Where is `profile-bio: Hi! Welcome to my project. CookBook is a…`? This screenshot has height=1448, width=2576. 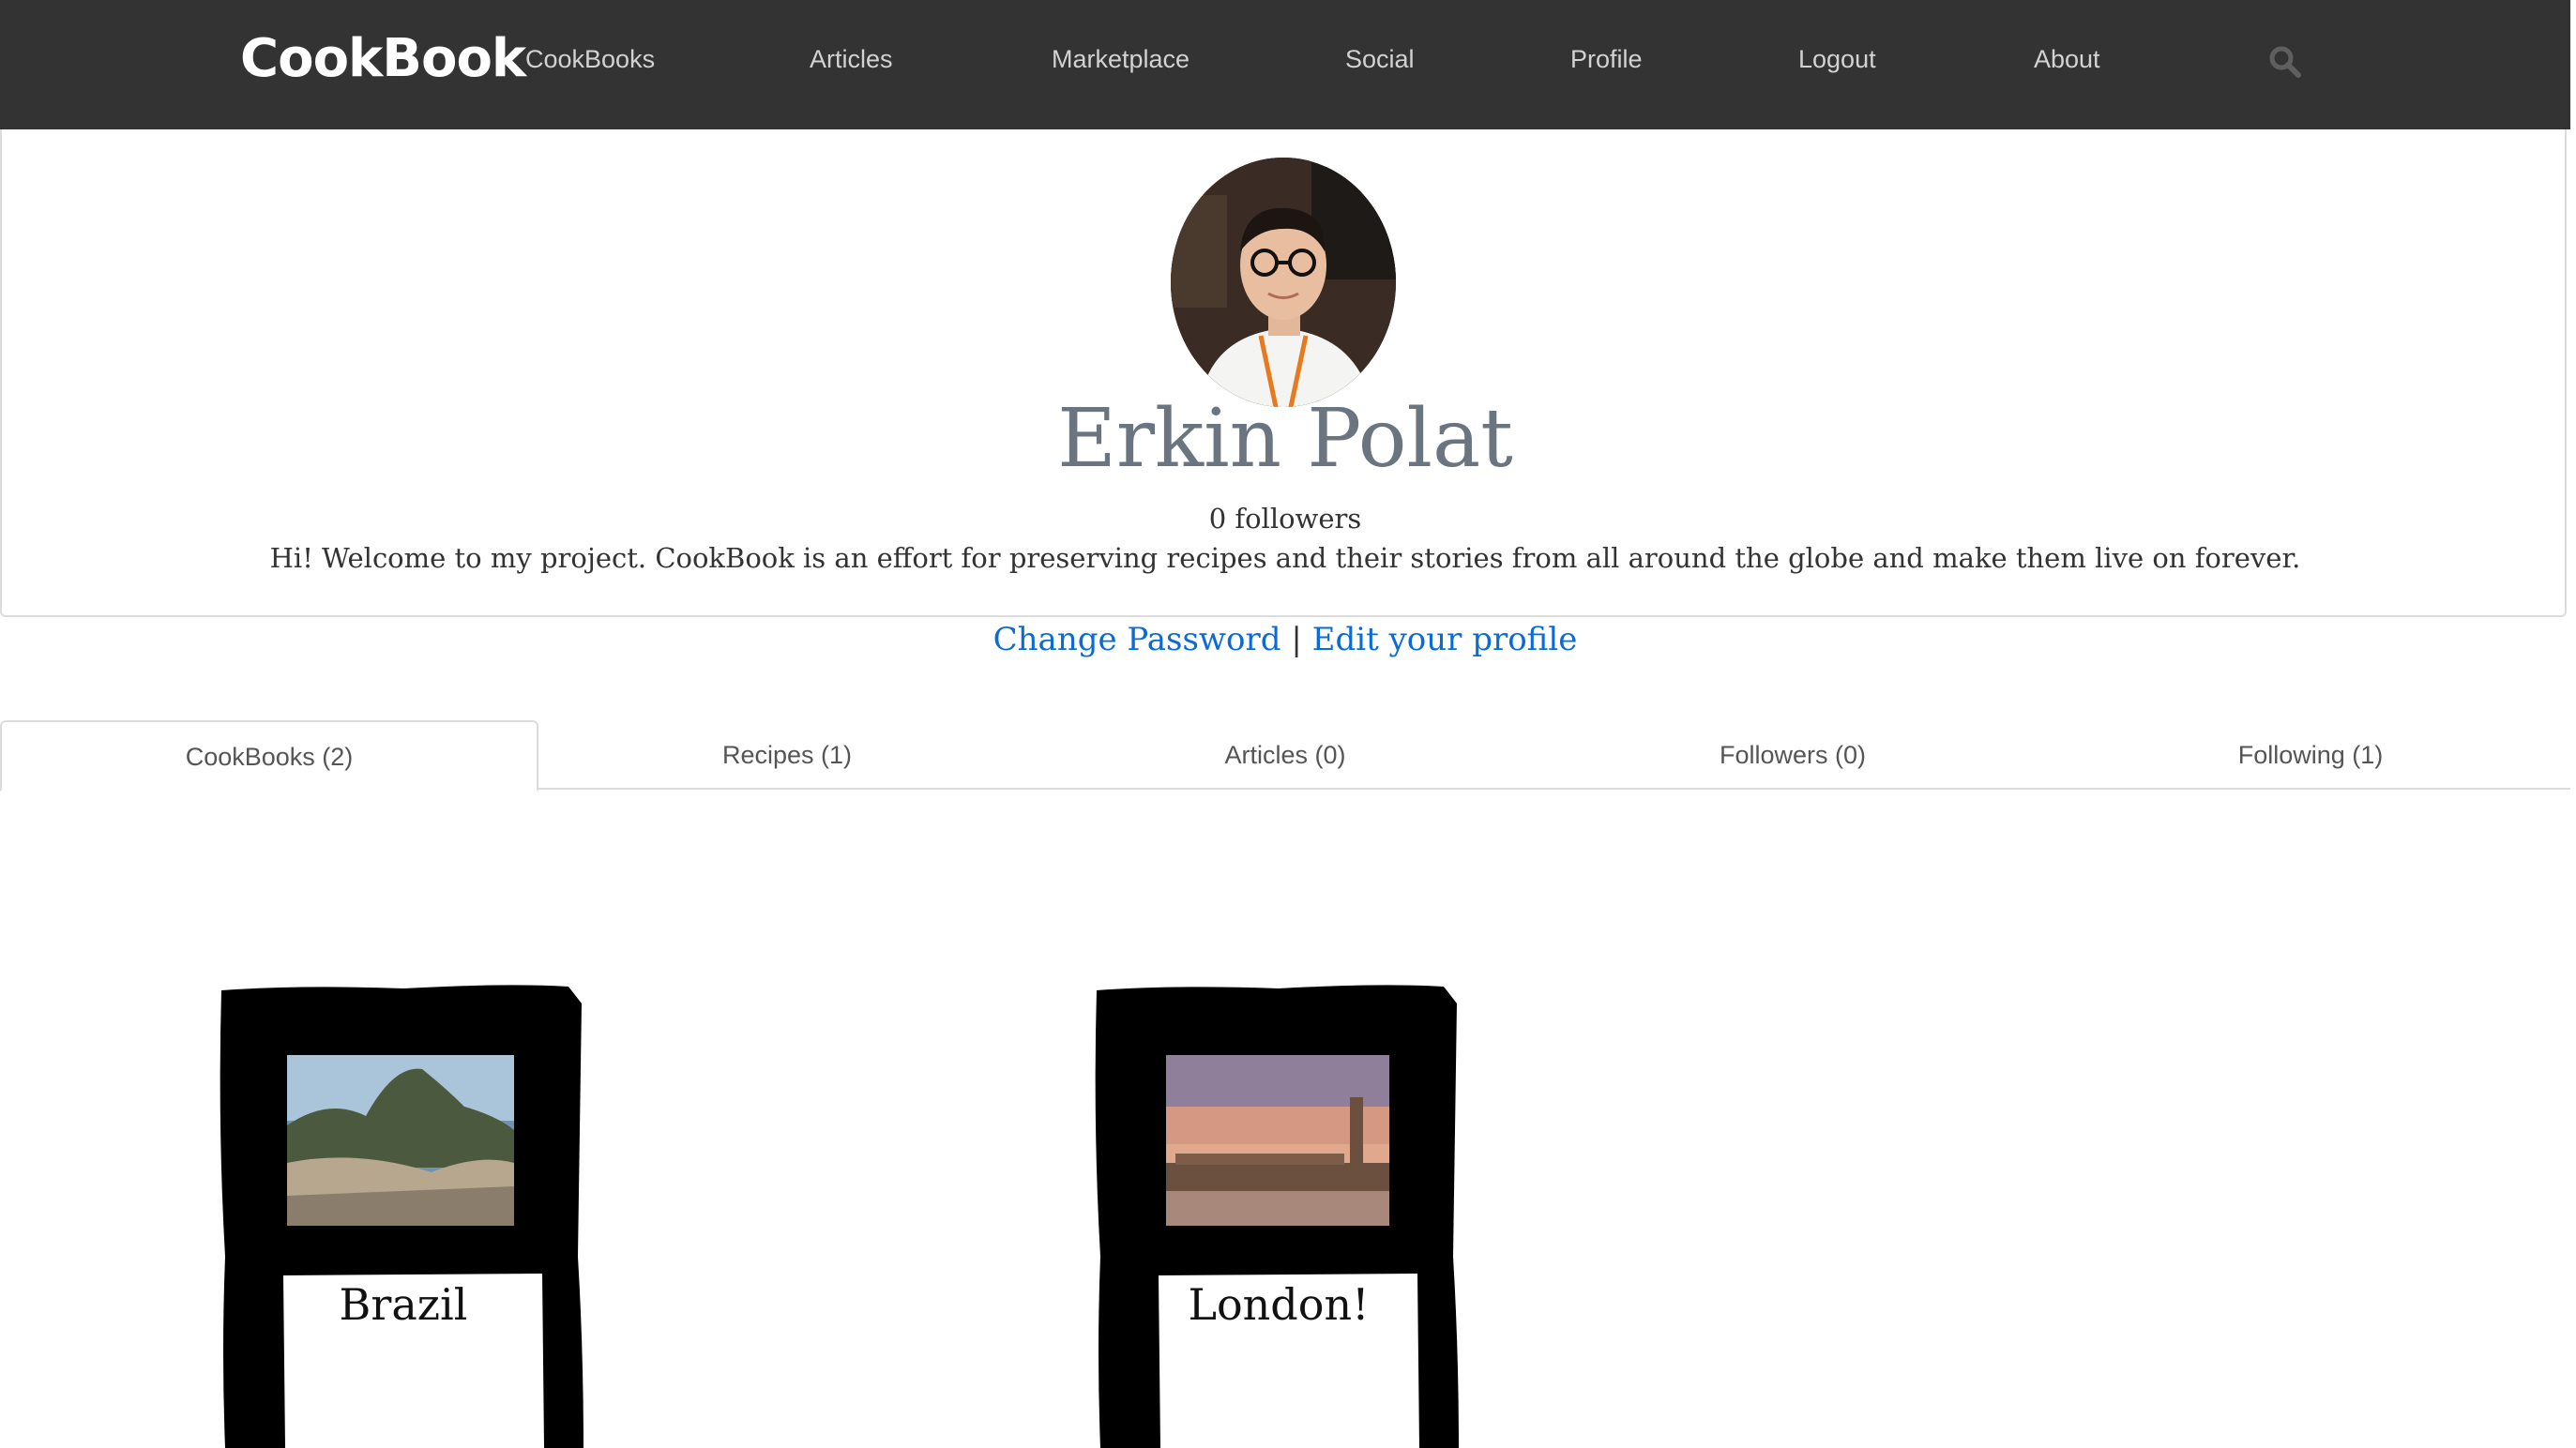
profile-bio: Hi! Welcome to my project. CookBook is a… is located at coordinates (1285, 558).